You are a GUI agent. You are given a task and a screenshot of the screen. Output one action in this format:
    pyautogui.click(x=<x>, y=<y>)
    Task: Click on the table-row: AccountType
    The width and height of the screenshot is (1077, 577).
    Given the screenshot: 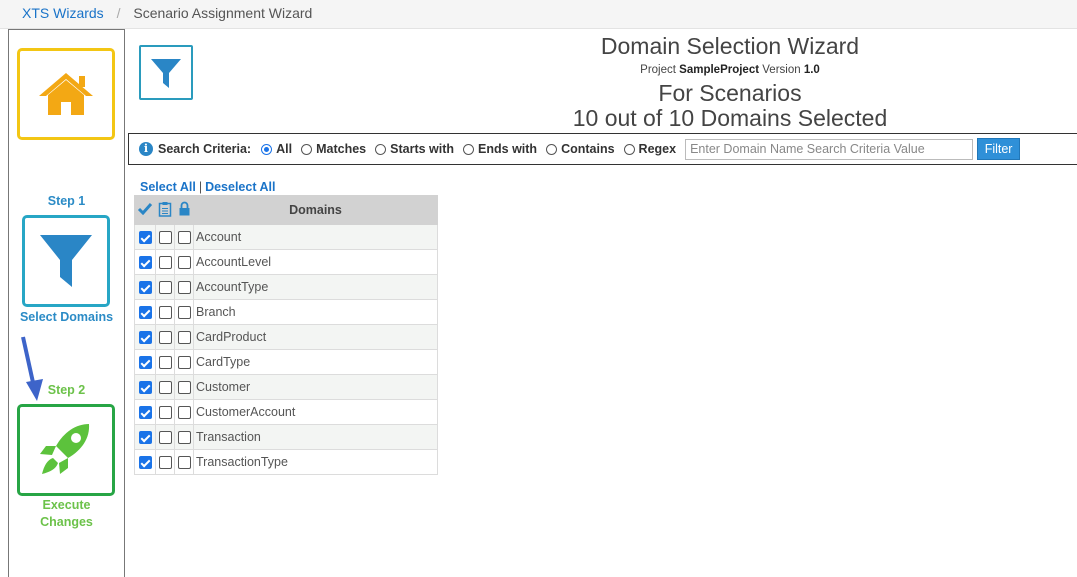 What is the action you would take?
    pyautogui.click(x=286, y=287)
    